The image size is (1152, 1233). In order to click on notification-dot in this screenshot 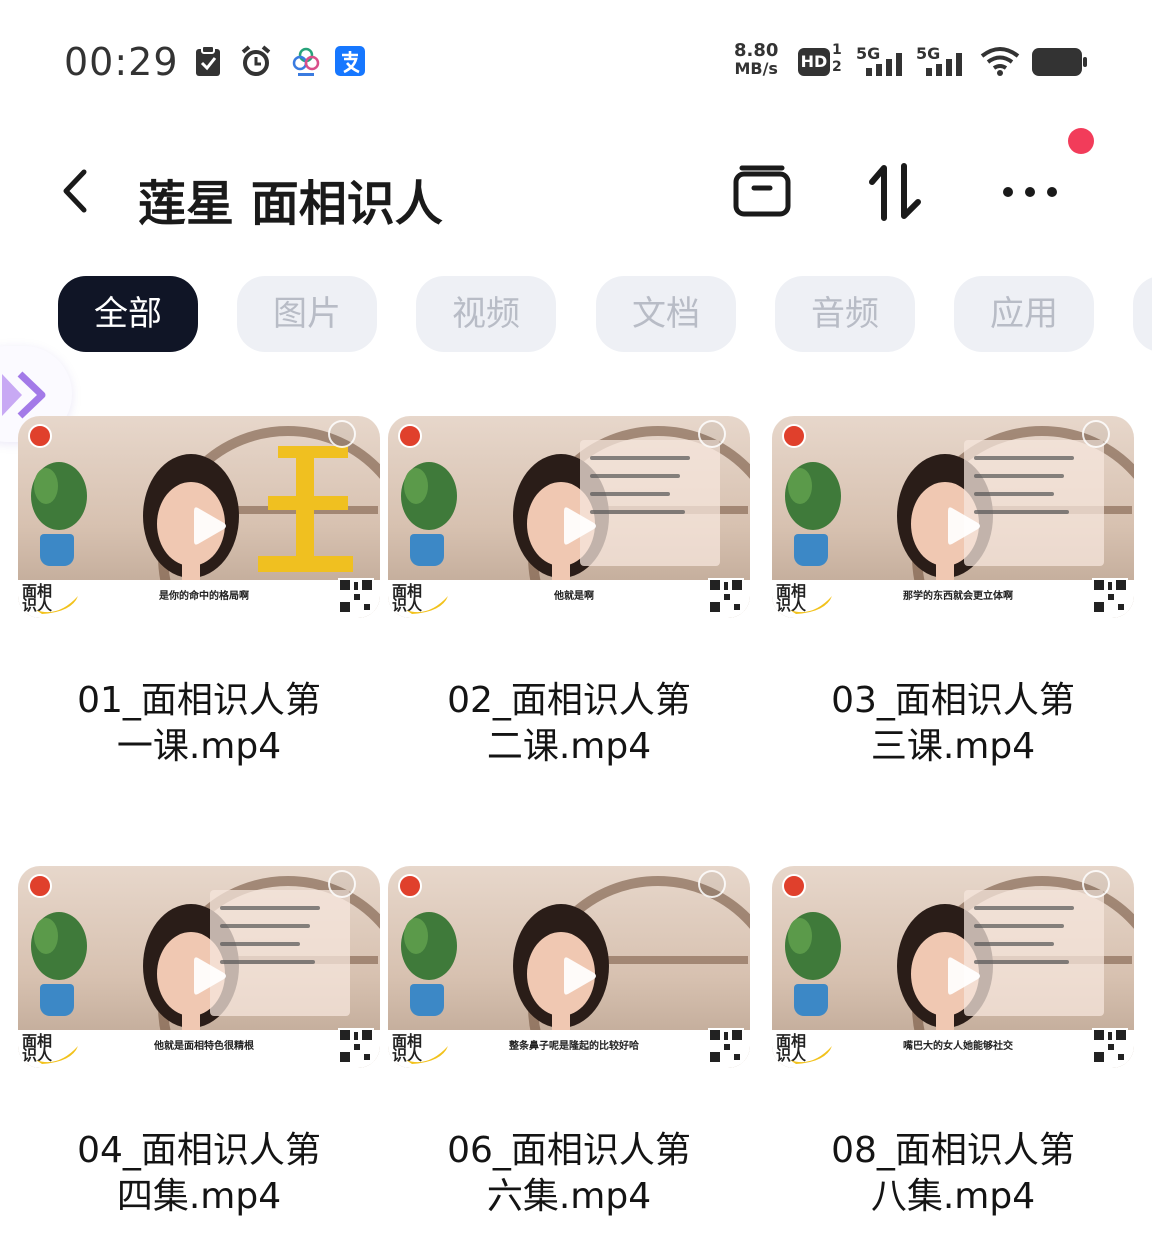, I will do `click(1081, 141)`.